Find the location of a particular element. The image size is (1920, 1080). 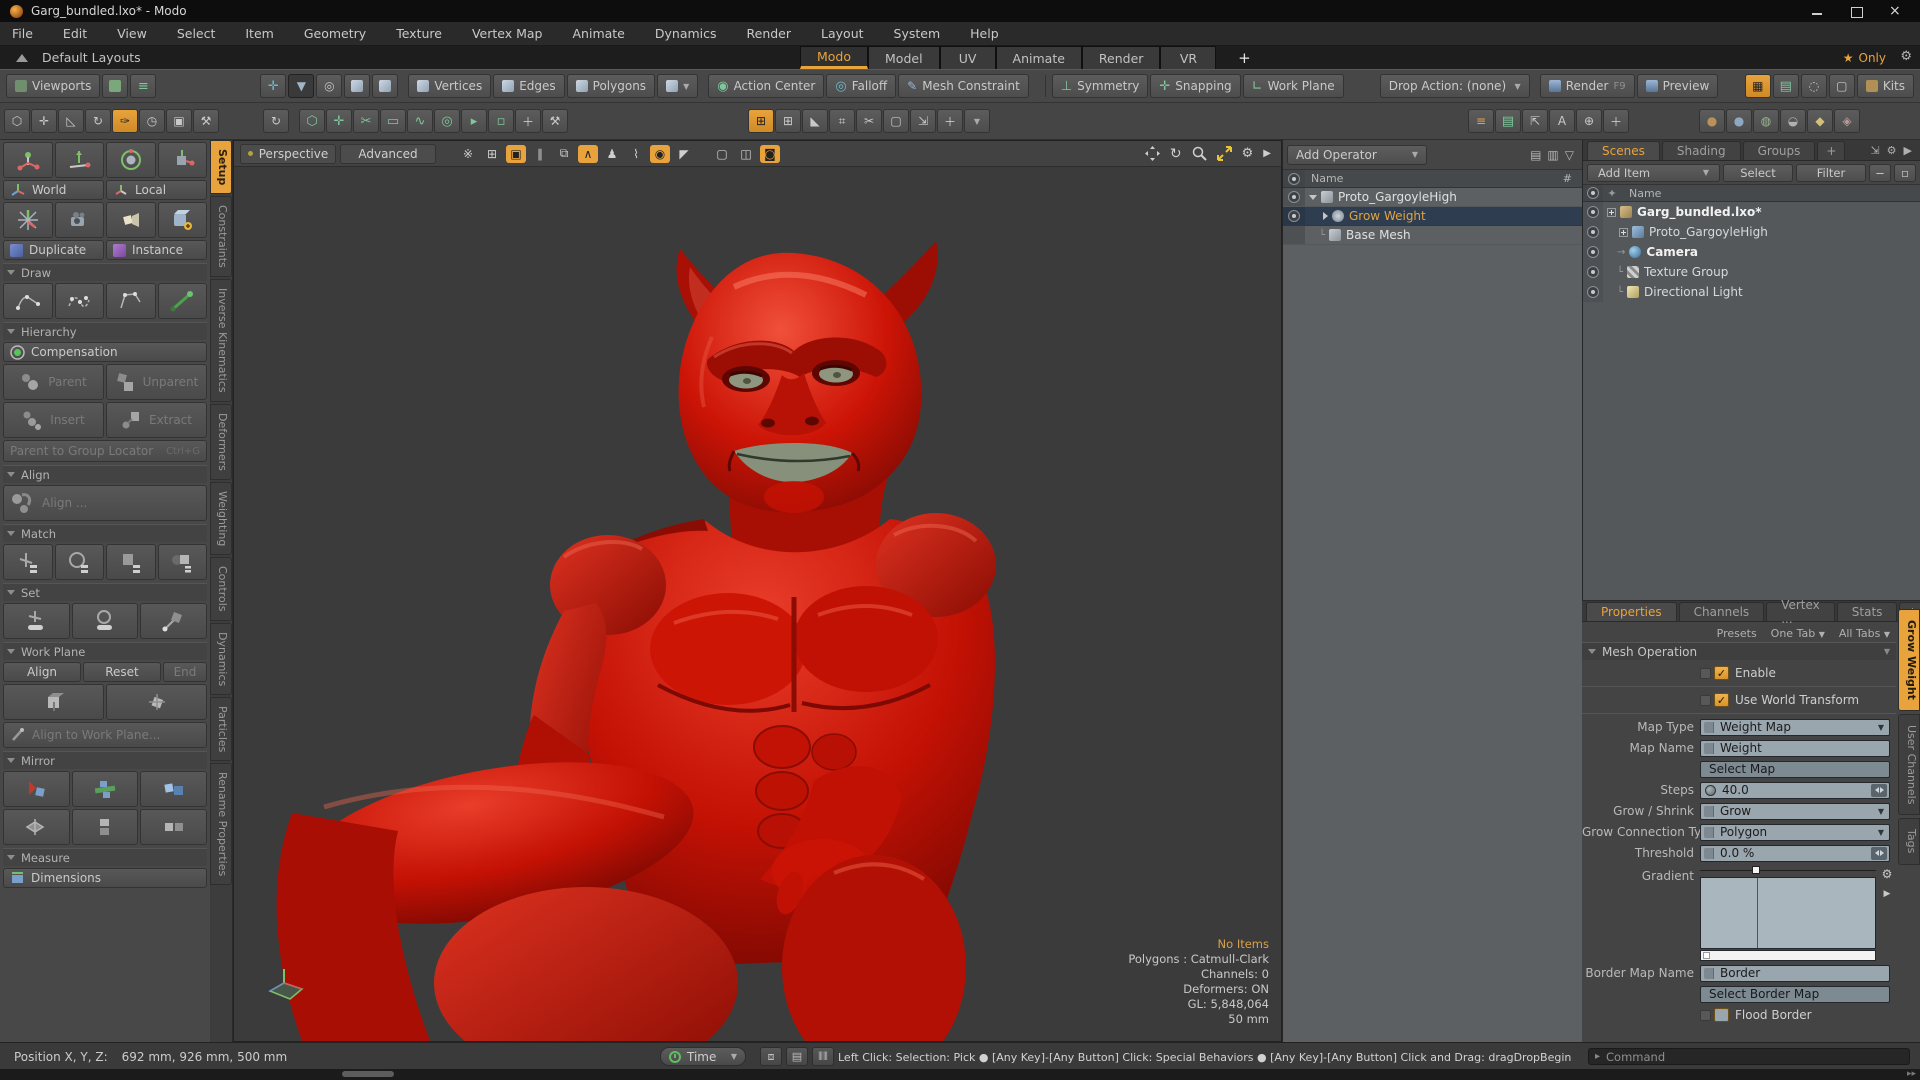

workplane-offset-button is located at coordinates (156, 702).